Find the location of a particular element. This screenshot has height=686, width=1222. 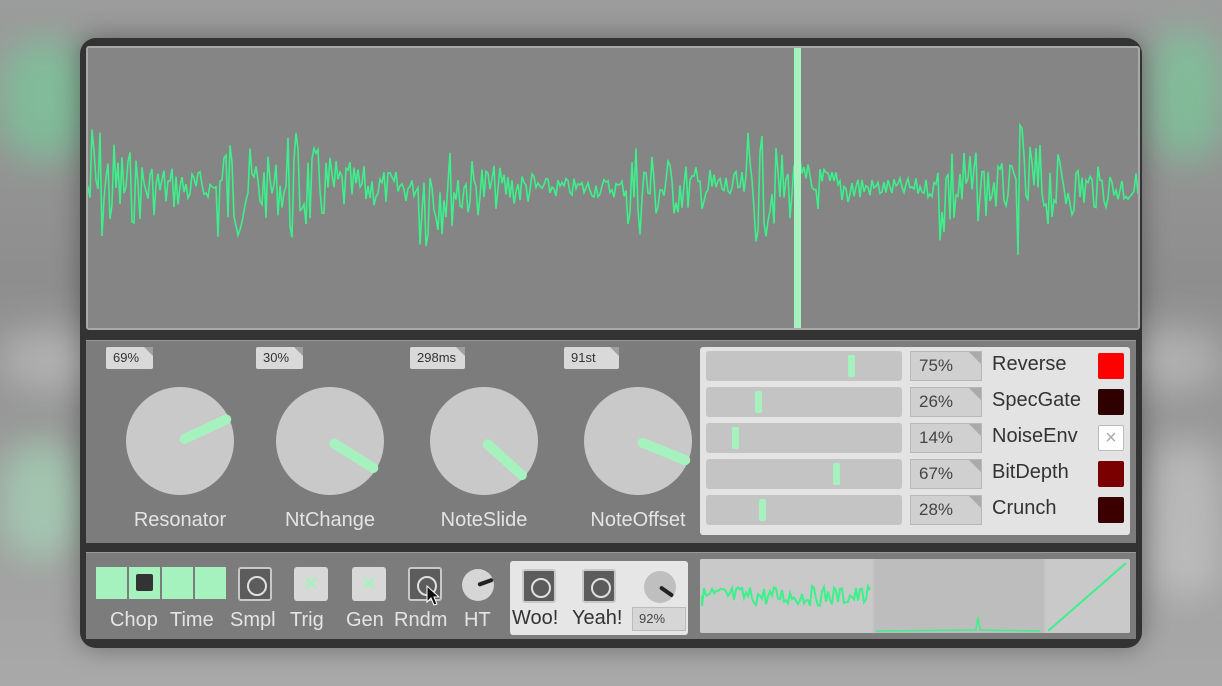

reverse-toggle is located at coordinates (1111, 366).